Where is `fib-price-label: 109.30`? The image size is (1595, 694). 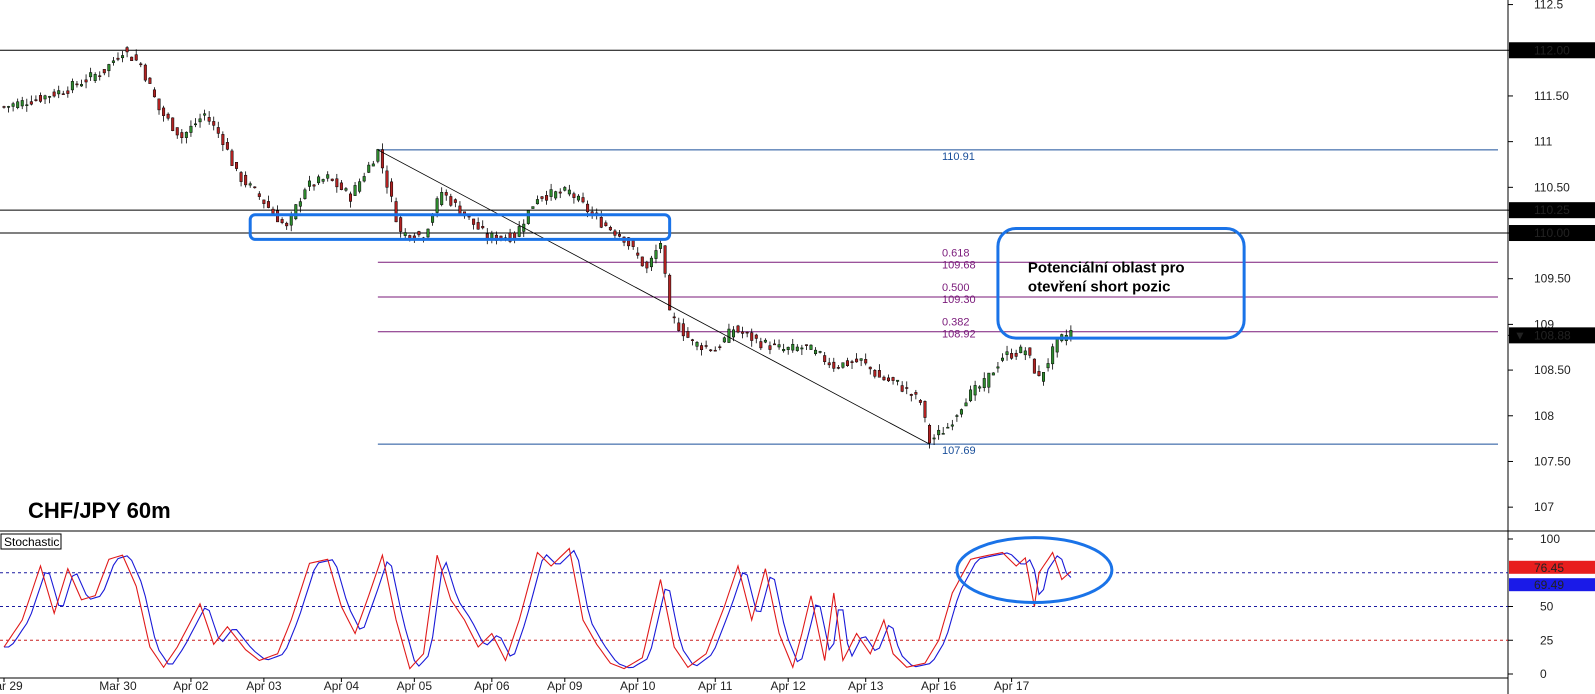 fib-price-label: 109.30 is located at coordinates (959, 300).